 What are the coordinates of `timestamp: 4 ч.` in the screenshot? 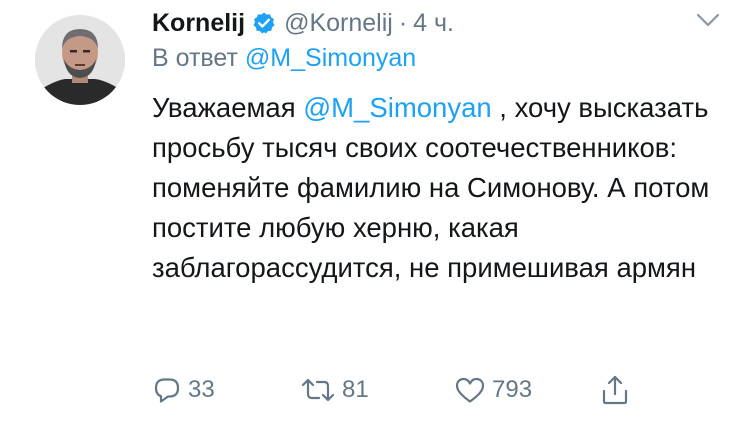 It's located at (433, 23).